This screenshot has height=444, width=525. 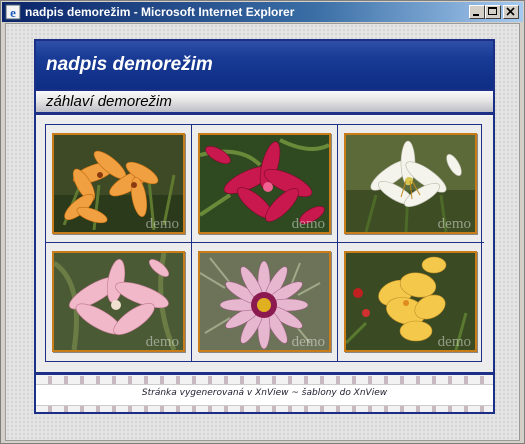 I want to click on pink-lily-thumbnail: demo, so click(x=118, y=301).